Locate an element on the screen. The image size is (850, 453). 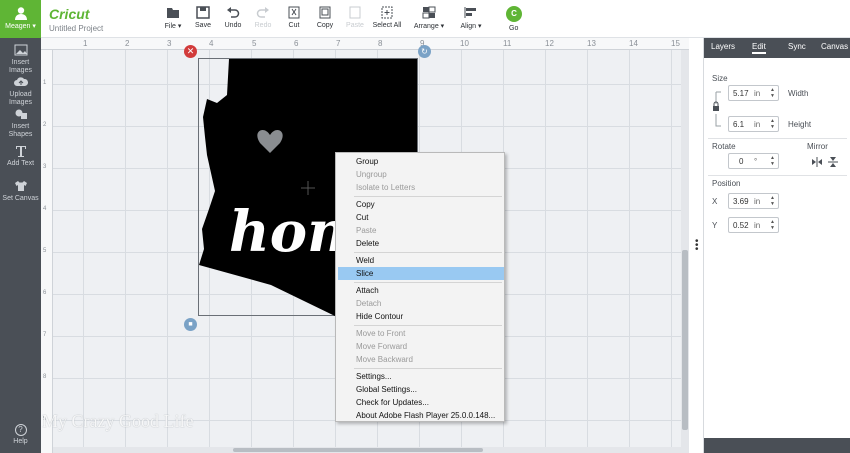
rail-insert-images: Insert Images is located at coordinates (20, 59).